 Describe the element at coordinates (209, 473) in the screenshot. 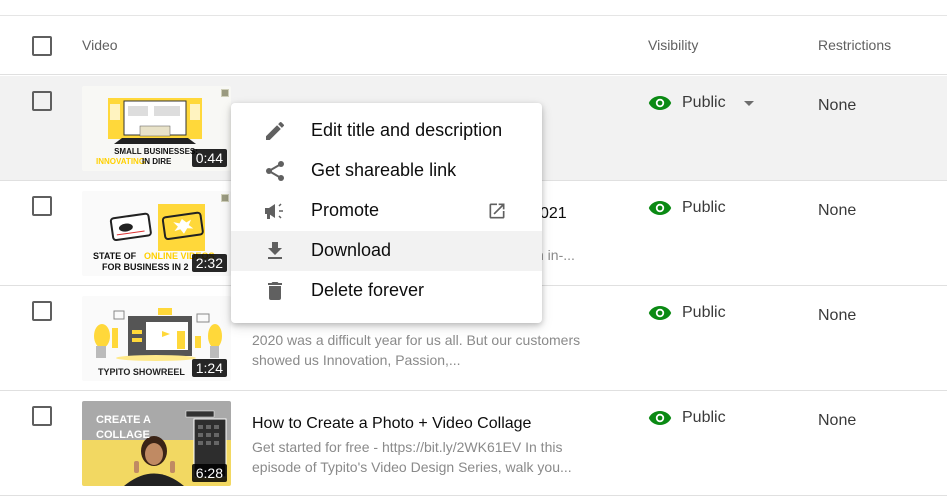

I see `video-duration: 6:28` at that location.